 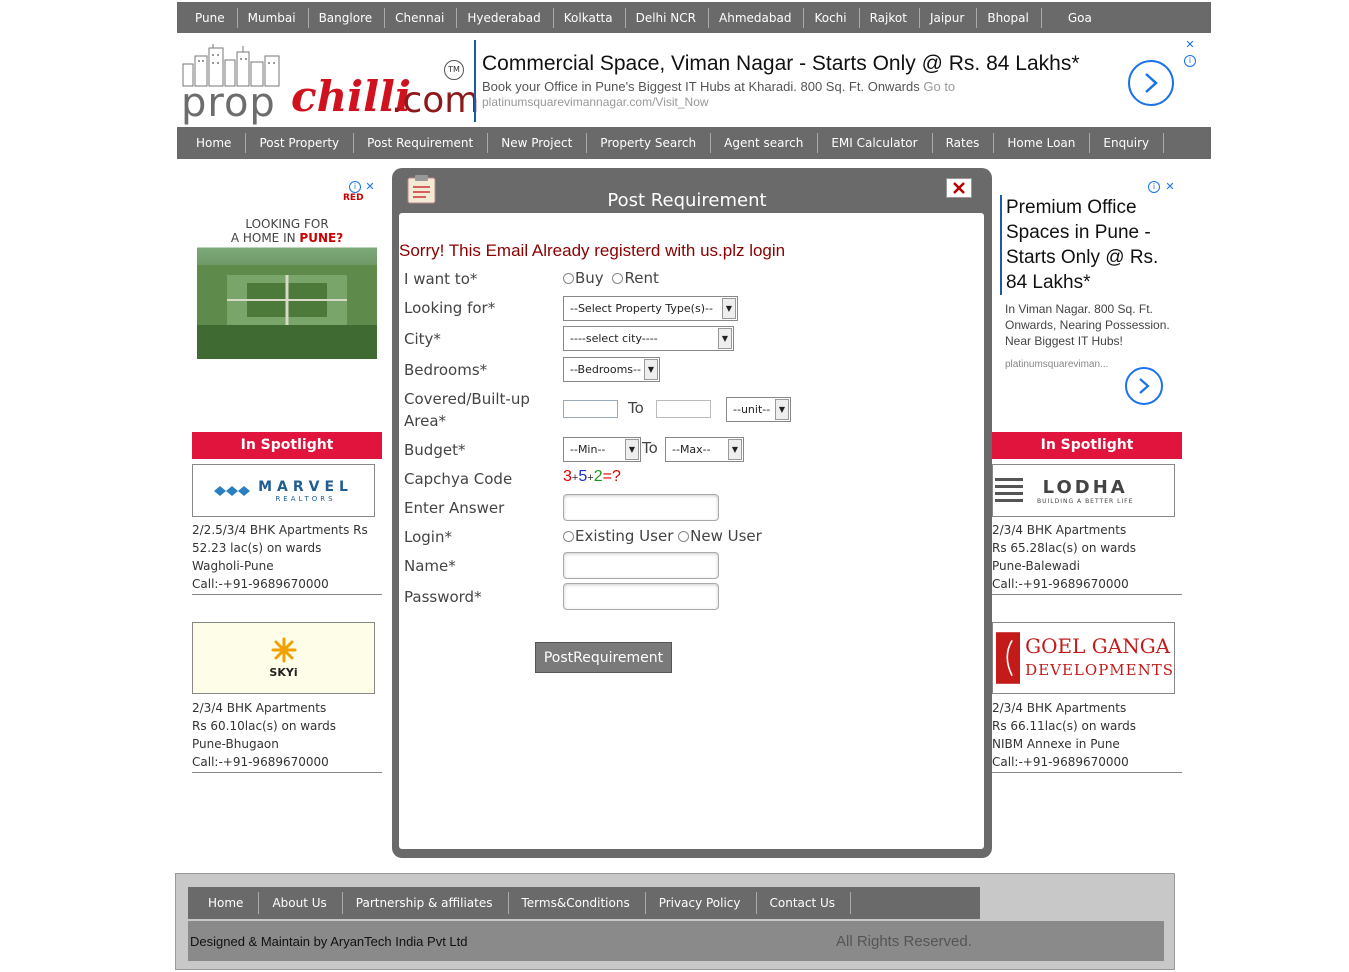 I want to click on city-link-goa: Goa, so click(x=1073, y=18).